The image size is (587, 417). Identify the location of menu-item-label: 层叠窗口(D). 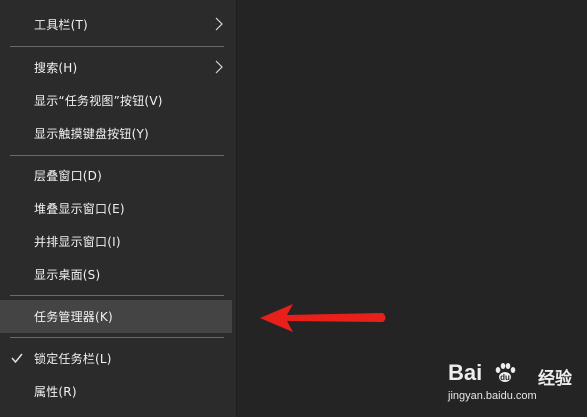
(68, 176).